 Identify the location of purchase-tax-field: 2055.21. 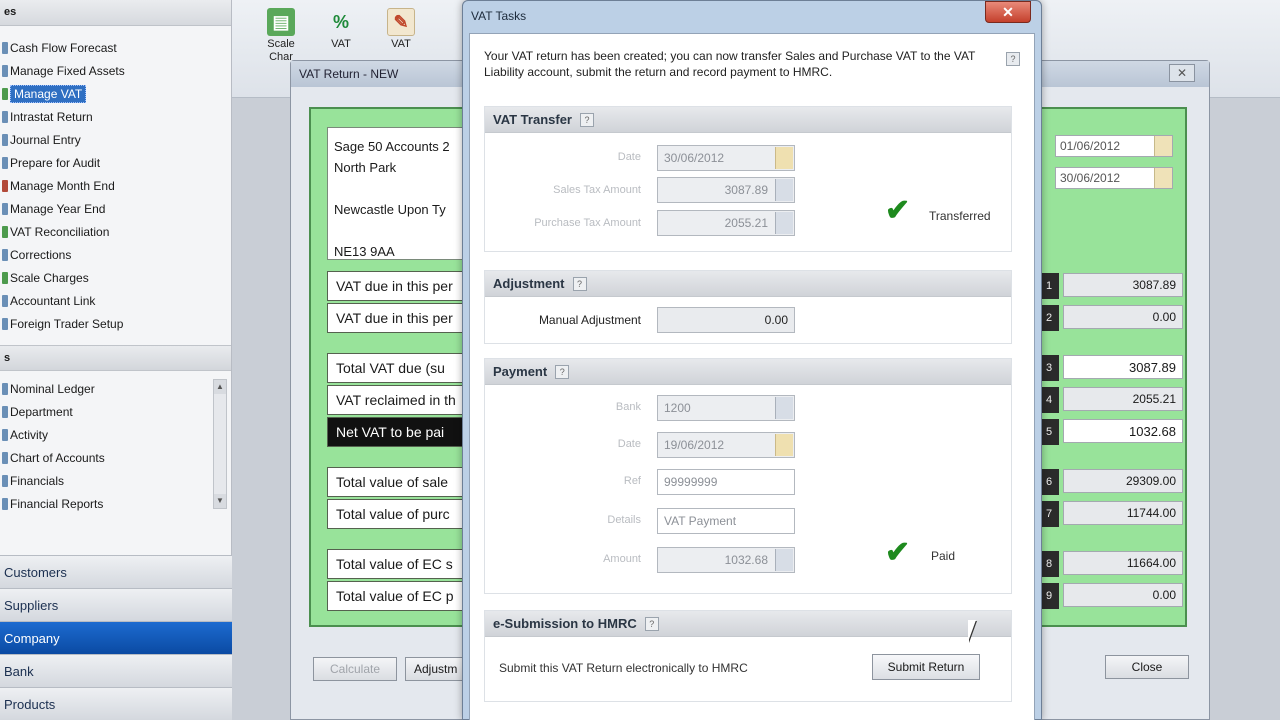
(726, 223).